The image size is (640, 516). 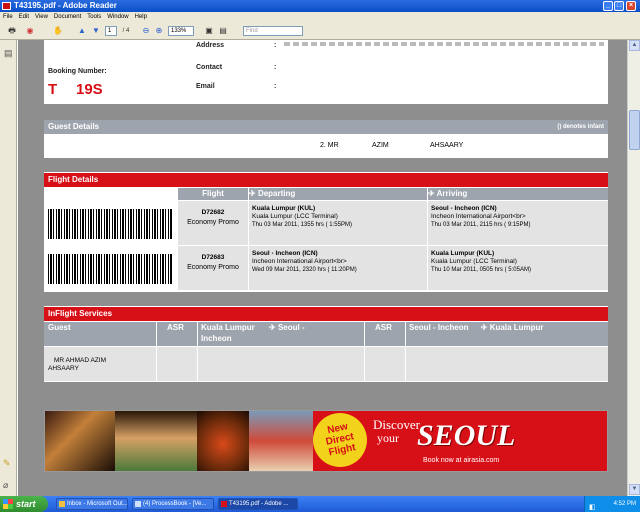 What do you see at coordinates (94, 17) in the screenshot?
I see `menu-tools: Tools` at bounding box center [94, 17].